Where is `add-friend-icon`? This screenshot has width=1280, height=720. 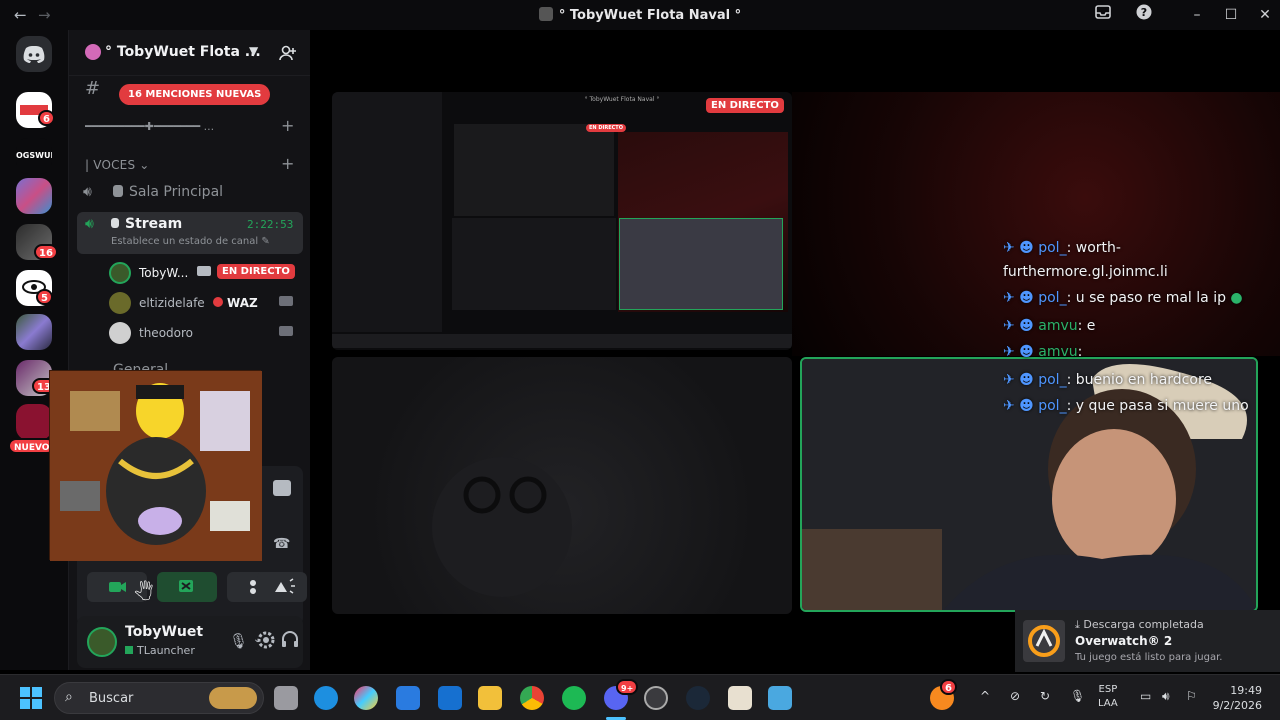
add-friend-icon is located at coordinates (288, 55).